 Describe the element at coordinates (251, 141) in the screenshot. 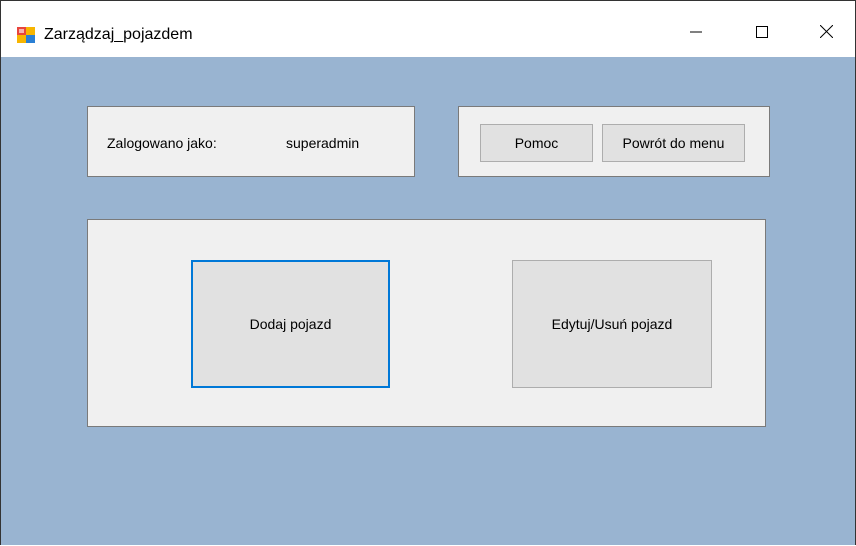

I see `login-info-panel: Zalogowano jako: superadmin` at that location.